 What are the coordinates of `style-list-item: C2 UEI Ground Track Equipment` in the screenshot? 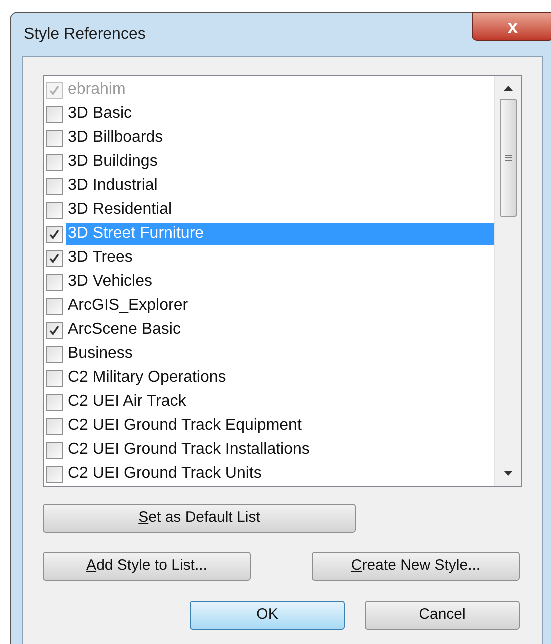 It's located at (270, 426).